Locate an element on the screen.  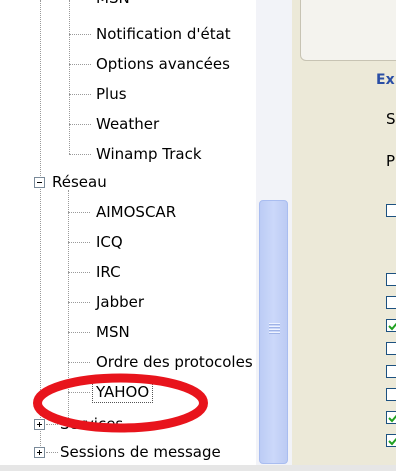
tree-scrollbar is located at coordinates (274, 235).